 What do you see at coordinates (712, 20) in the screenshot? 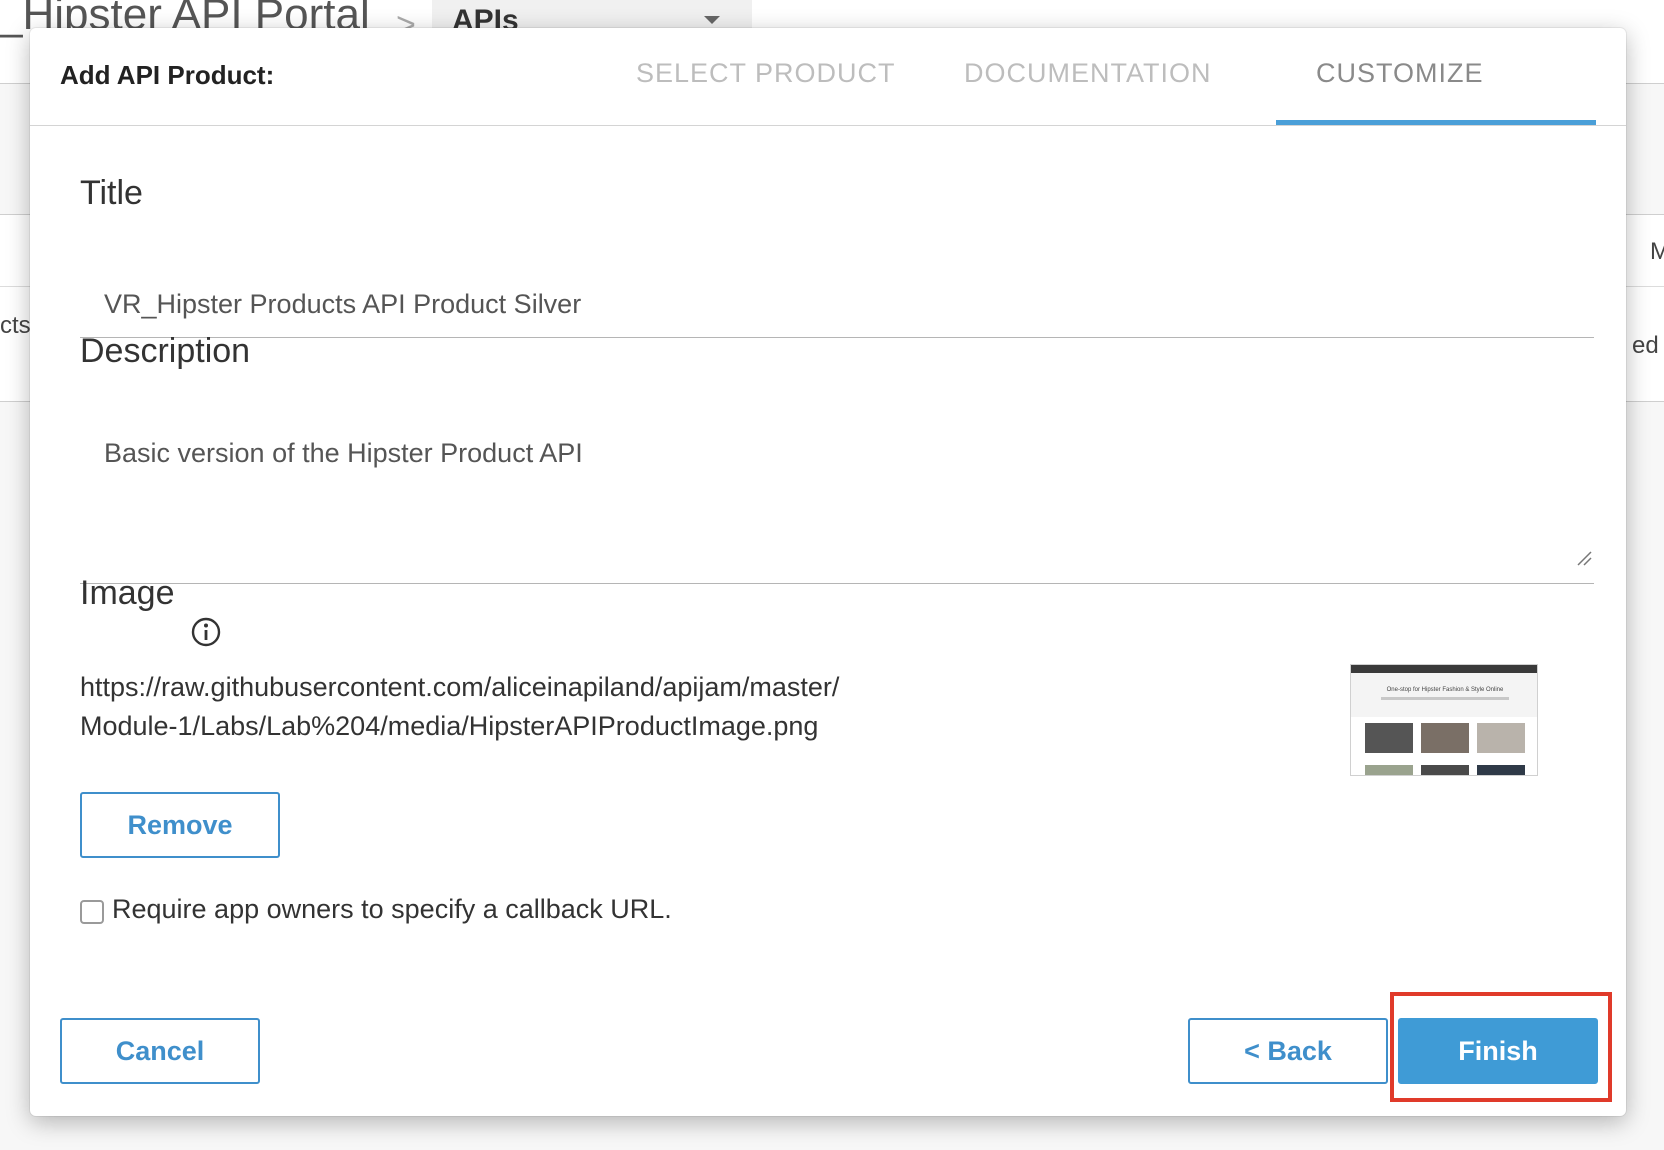
I see `chevron-down-icon` at bounding box center [712, 20].